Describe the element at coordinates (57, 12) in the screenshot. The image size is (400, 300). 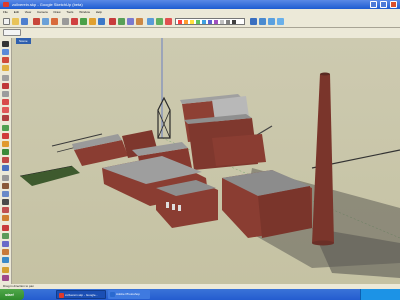
I see `menu-draw: Draw` at that location.